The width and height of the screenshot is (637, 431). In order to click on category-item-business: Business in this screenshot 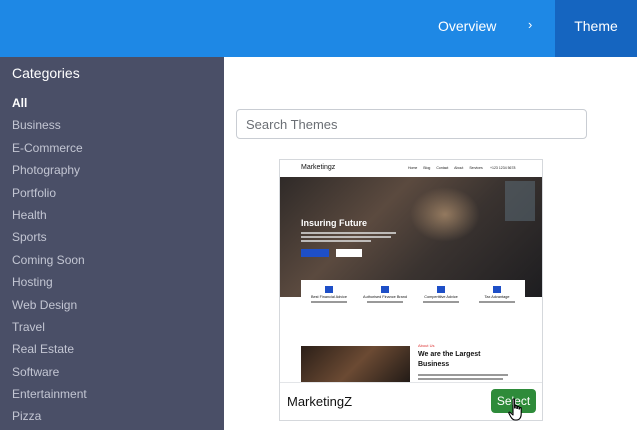, I will do `click(49, 128)`.